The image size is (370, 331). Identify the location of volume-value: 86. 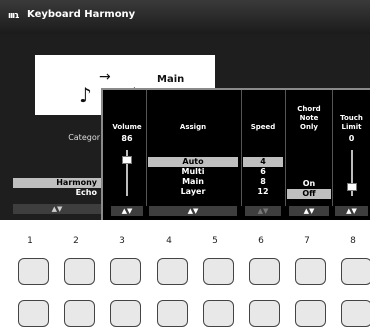
(127, 138).